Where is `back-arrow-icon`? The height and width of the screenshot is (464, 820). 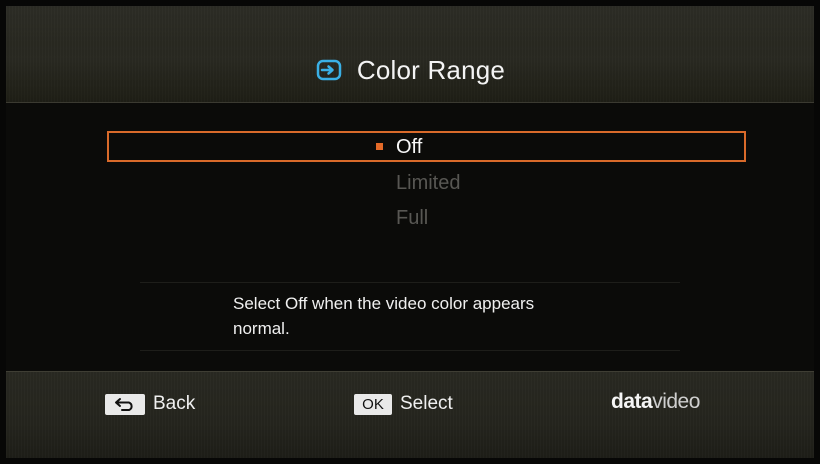
back-arrow-icon is located at coordinates (124, 404).